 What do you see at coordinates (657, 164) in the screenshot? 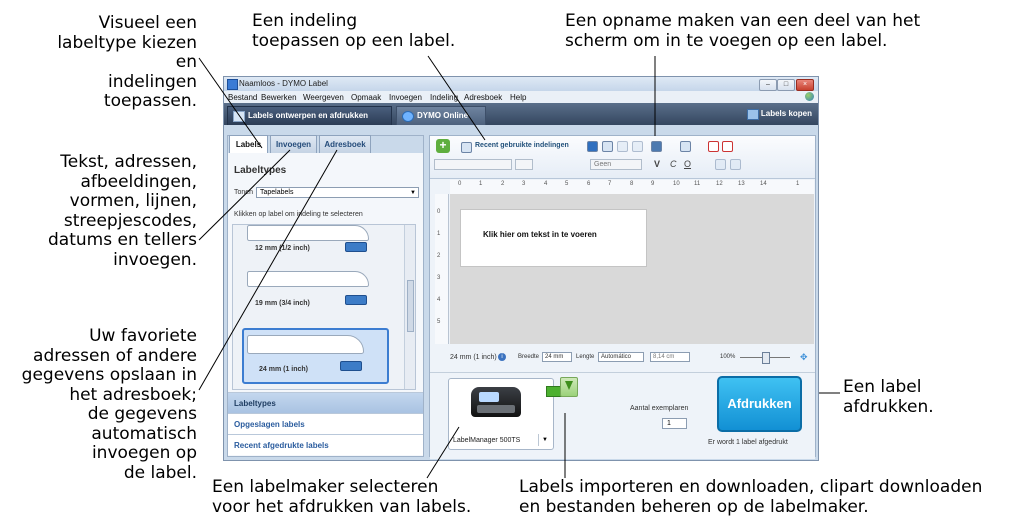
I see `bold-icon: V` at bounding box center [657, 164].